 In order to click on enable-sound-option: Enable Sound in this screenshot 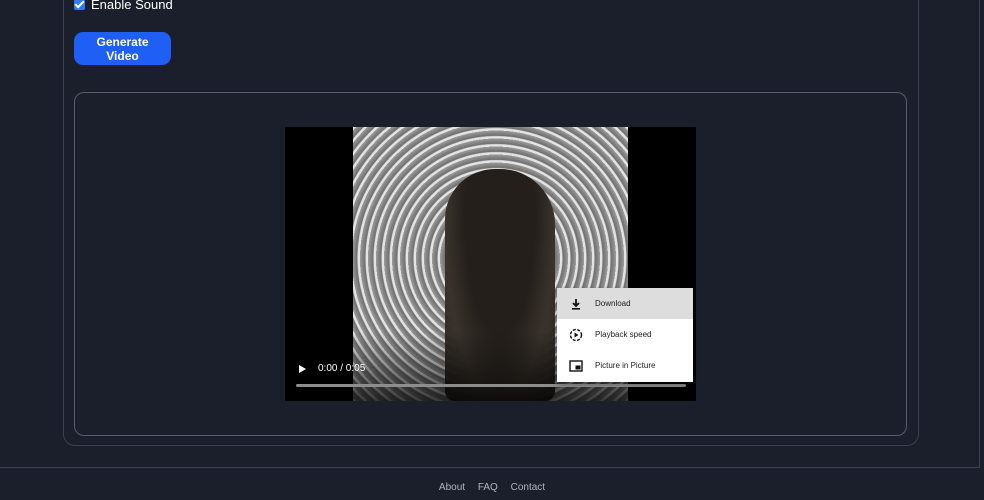, I will do `click(123, 6)`.